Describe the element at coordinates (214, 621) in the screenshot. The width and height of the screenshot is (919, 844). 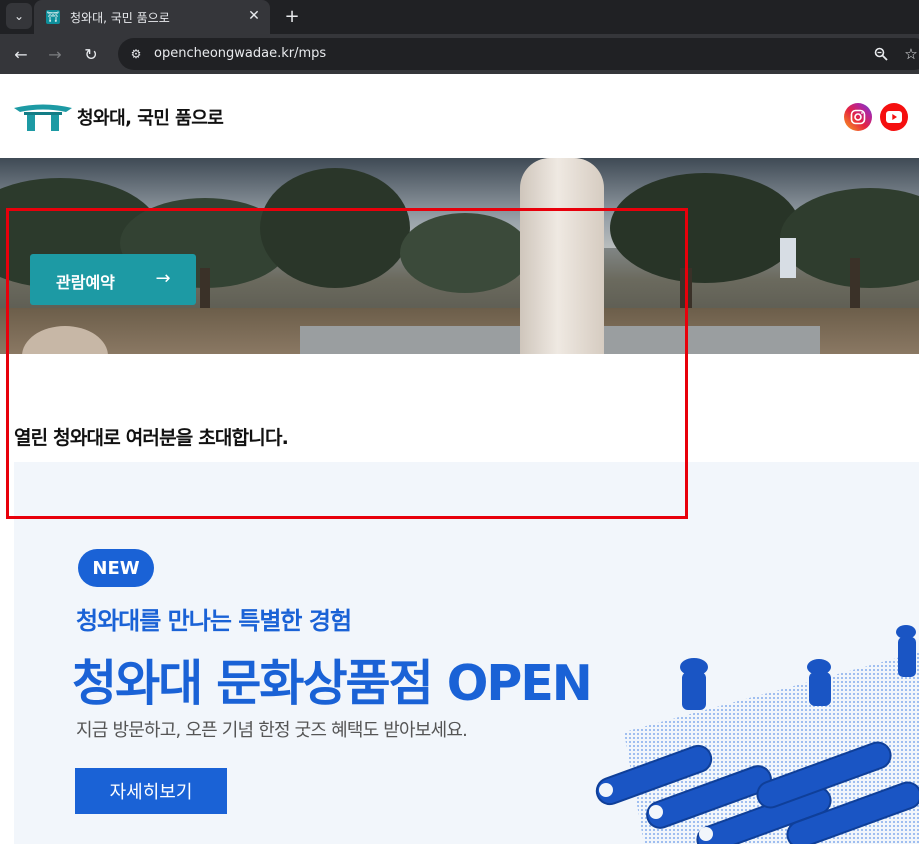
I see `banner-subtitle: 청와대를 만나는 특별한 경험` at that location.